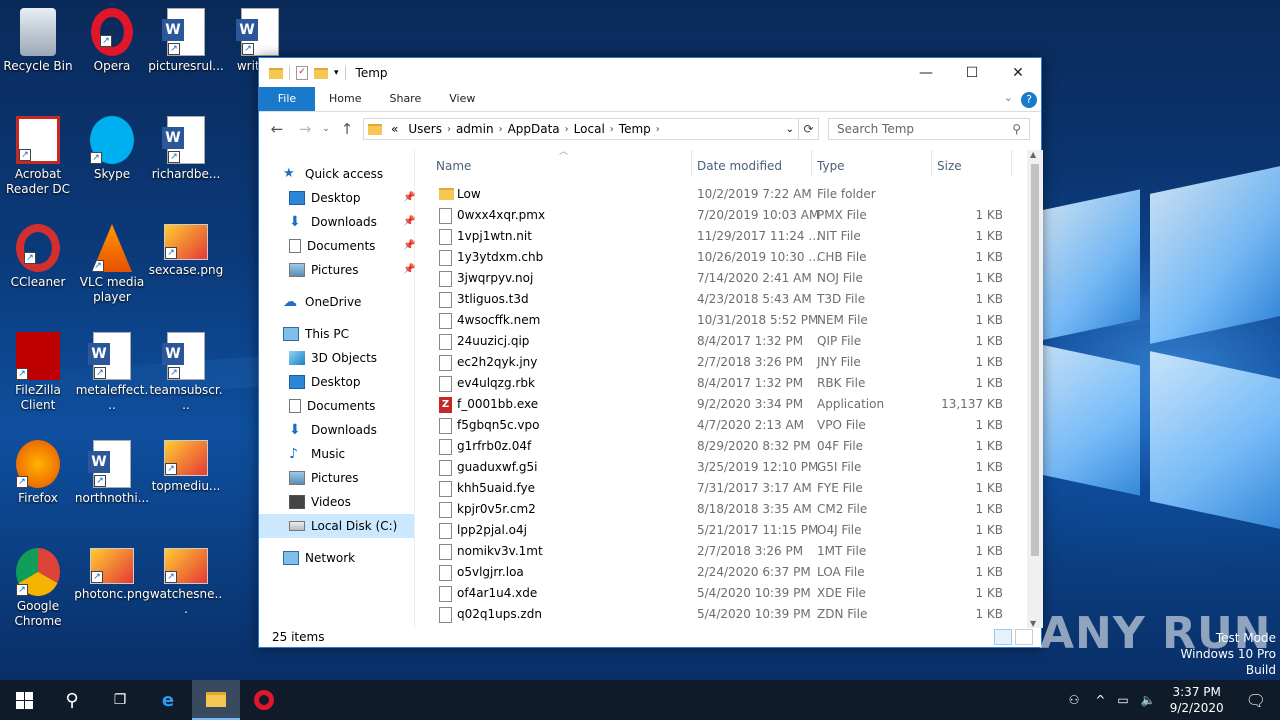 Image resolution: width=1280 pixels, height=720 pixels. I want to click on address-dropdown-icon: ⌄, so click(790, 129).